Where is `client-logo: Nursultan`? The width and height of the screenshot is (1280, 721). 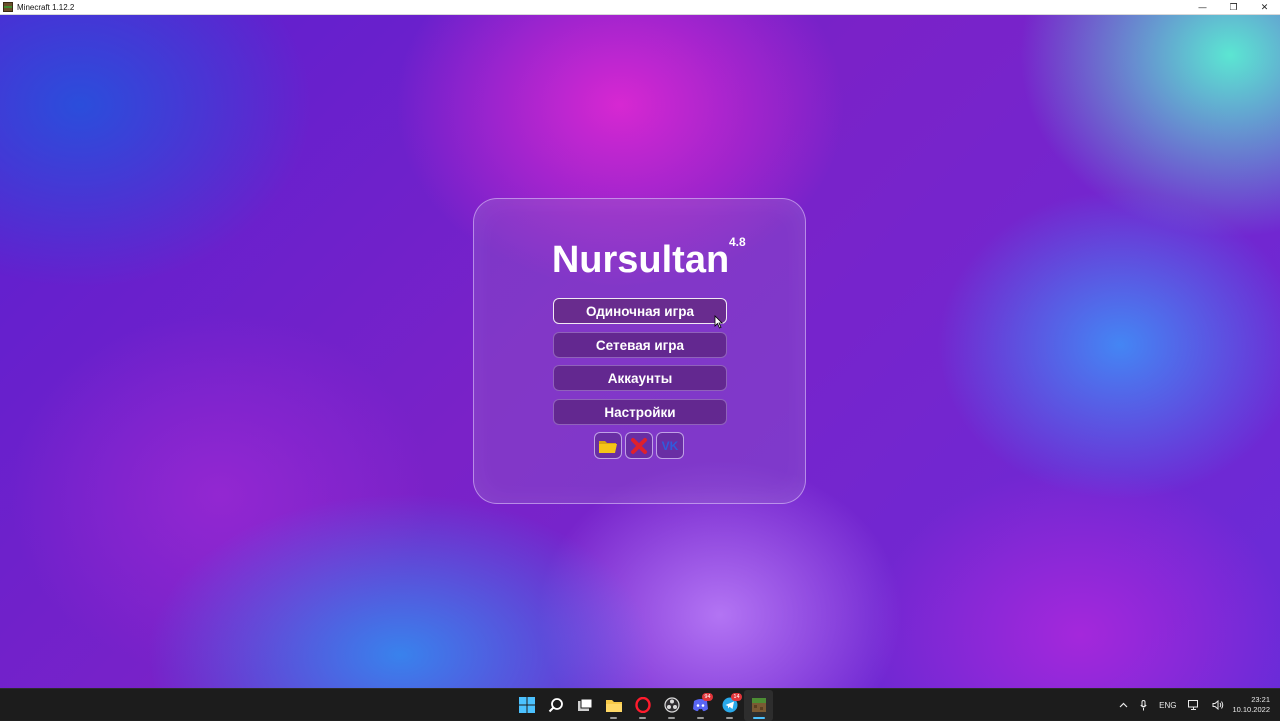 client-logo: Nursultan is located at coordinates (640, 260).